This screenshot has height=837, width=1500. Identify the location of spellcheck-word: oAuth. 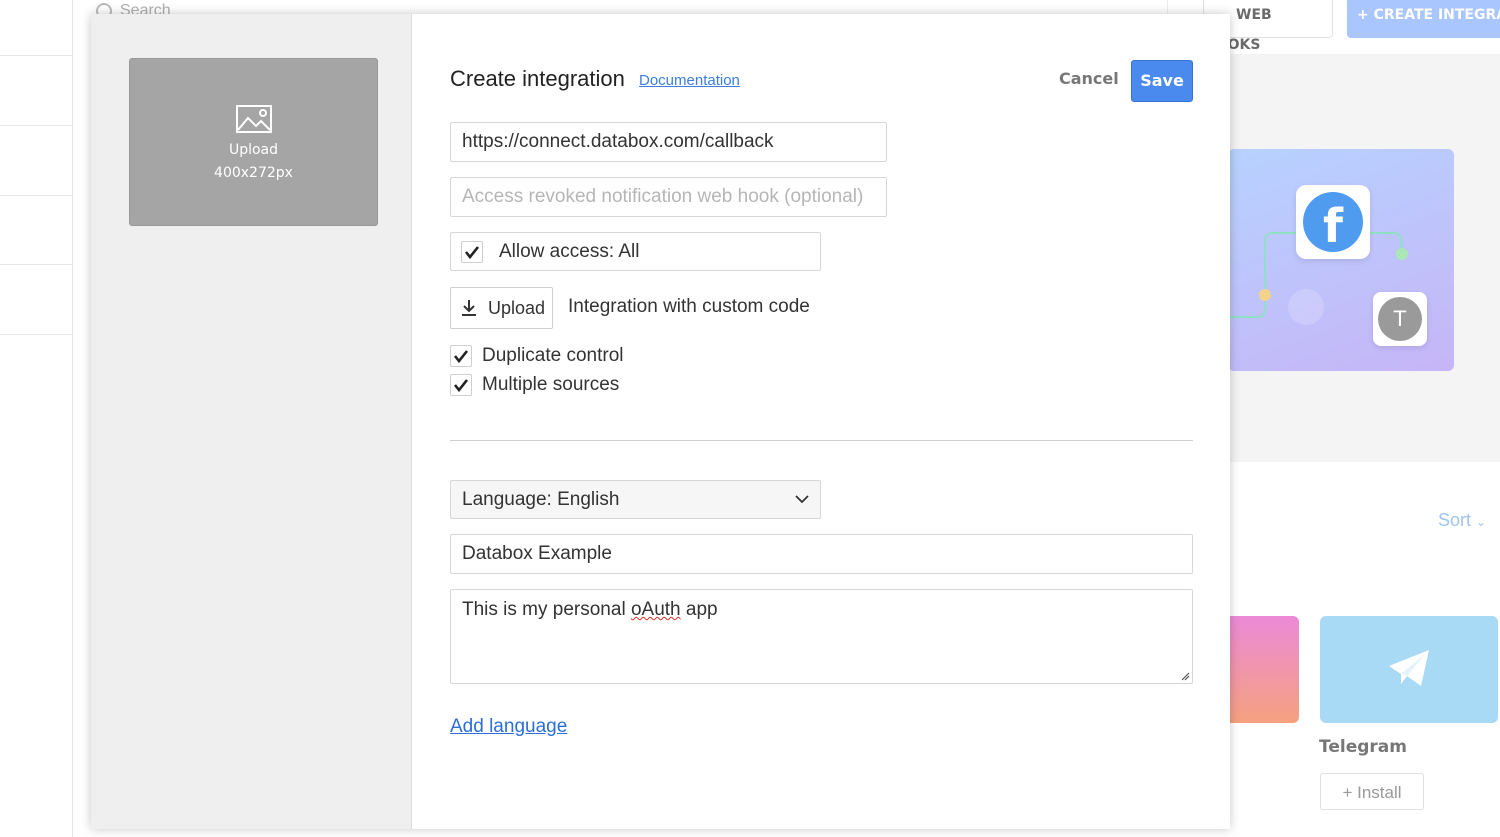
(655, 609).